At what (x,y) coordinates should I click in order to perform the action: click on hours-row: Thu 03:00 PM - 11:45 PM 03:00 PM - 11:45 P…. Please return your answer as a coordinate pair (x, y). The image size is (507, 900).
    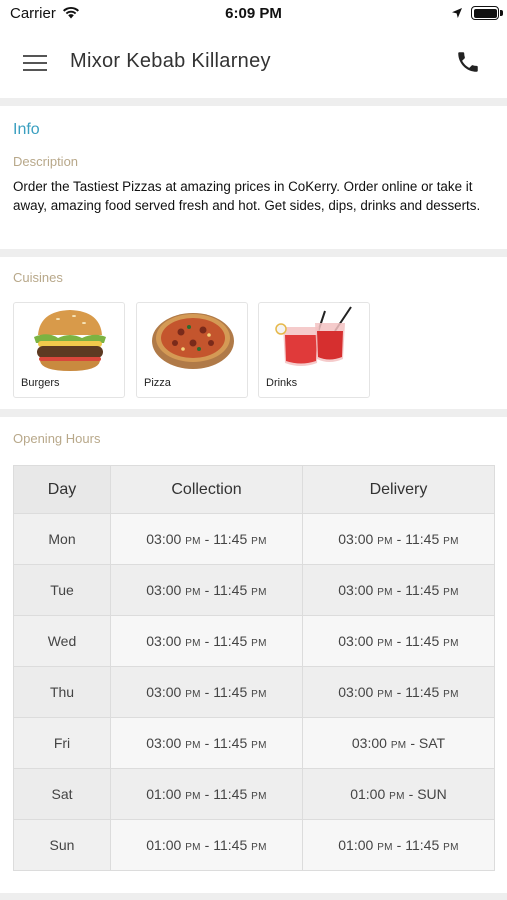
    Looking at the image, I should click on (254, 692).